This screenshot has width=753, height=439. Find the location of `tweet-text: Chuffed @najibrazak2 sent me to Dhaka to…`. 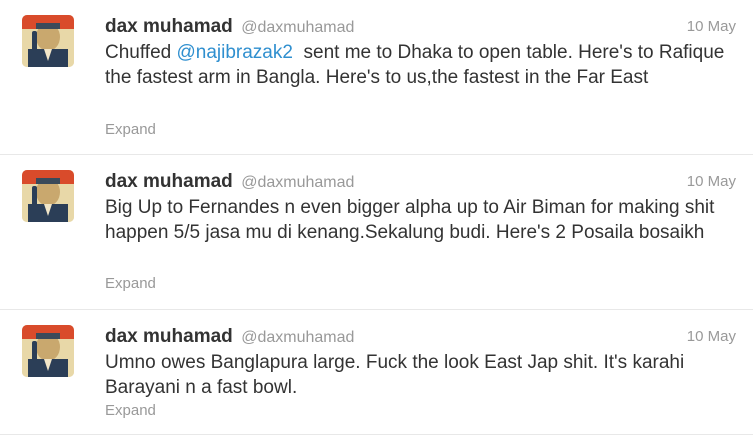

tweet-text: Chuffed @najibrazak2 sent me to Dhaka to… is located at coordinates (420, 65).